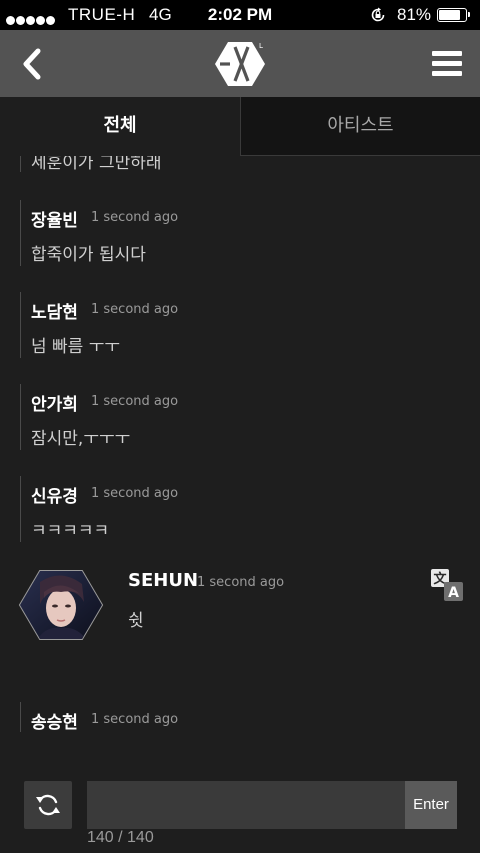 The height and width of the screenshot is (853, 480). Describe the element at coordinates (240, 166) in the screenshot. I see `list-item: 세훈이가 그만하래` at that location.